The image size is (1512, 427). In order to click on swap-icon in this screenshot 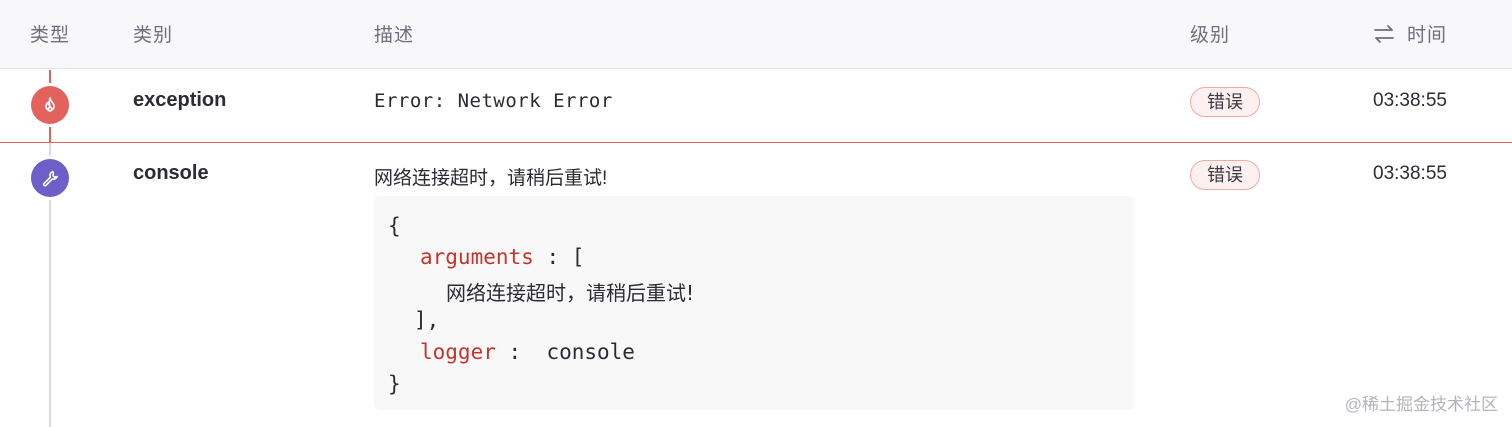, I will do `click(1384, 34)`.